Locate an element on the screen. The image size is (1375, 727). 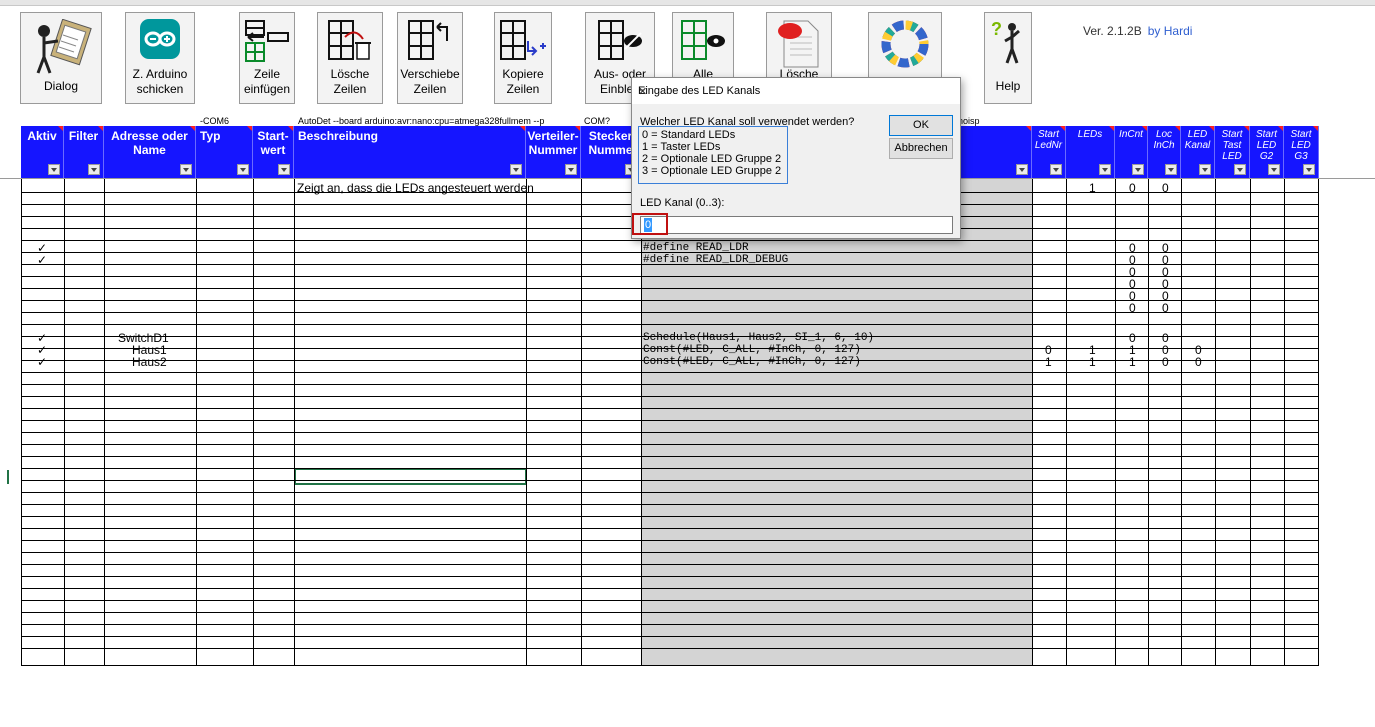
header-startwert: Start- wert is located at coordinates (273, 152).